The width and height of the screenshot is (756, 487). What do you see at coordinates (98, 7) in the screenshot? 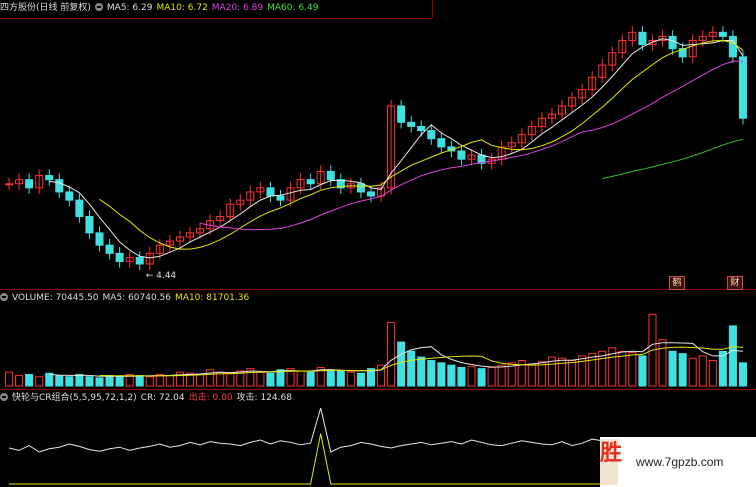
I see `indicator-settings-icon` at bounding box center [98, 7].